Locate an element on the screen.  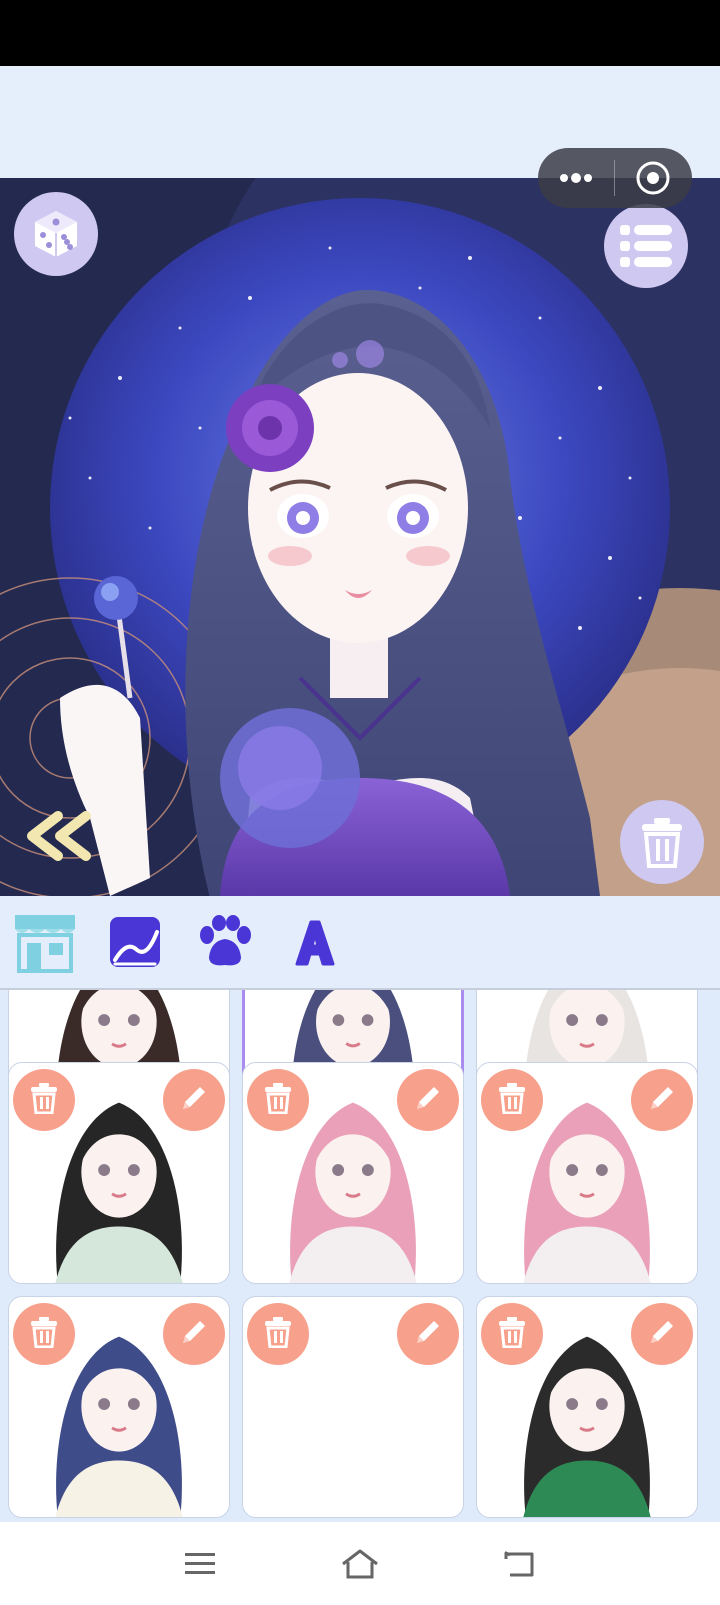
delete-outfit-button is located at coordinates (662, 842).